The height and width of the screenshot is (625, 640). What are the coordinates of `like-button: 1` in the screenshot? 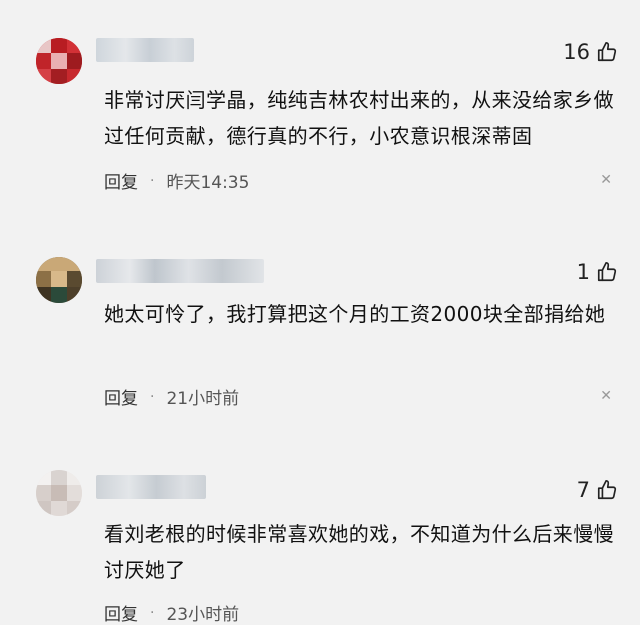 It's located at (597, 272).